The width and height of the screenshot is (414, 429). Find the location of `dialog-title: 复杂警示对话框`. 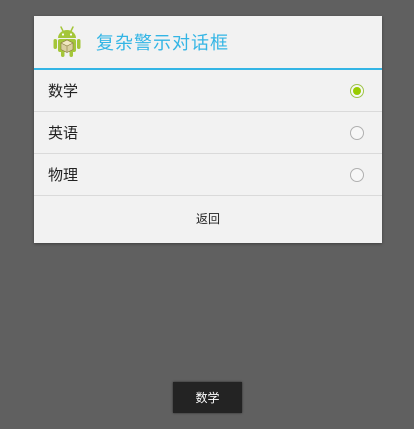

dialog-title: 复杂警示对话框 is located at coordinates (162, 43).